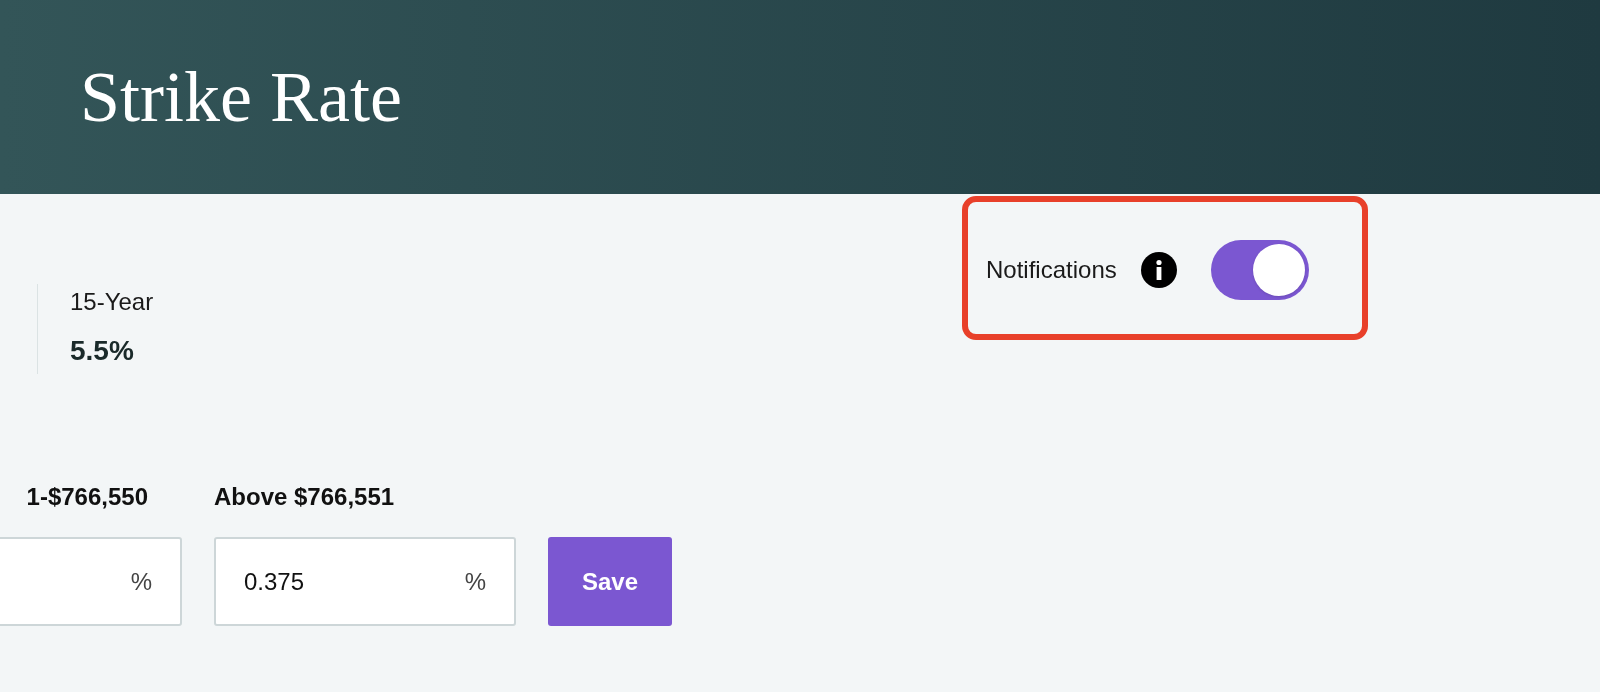 This screenshot has width=1600, height=692. What do you see at coordinates (305, 497) in the screenshot?
I see `tier-label: Above $766,551` at bounding box center [305, 497].